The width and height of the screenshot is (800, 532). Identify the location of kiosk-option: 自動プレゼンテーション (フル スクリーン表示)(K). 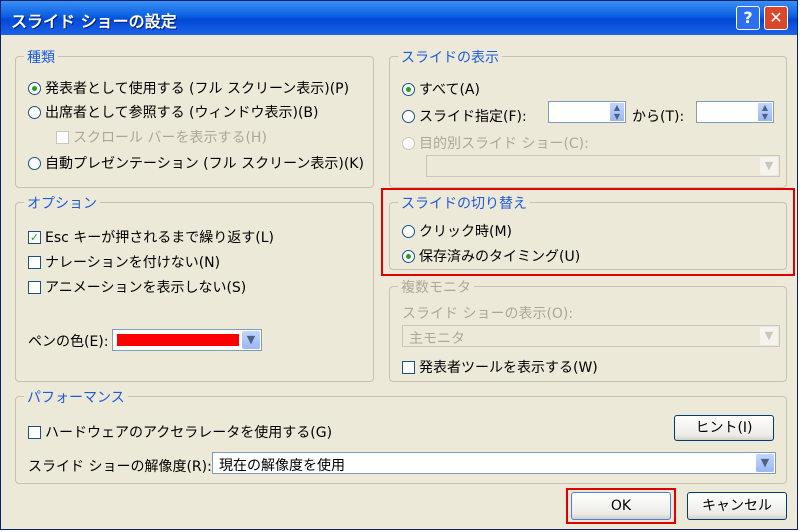
(196, 163).